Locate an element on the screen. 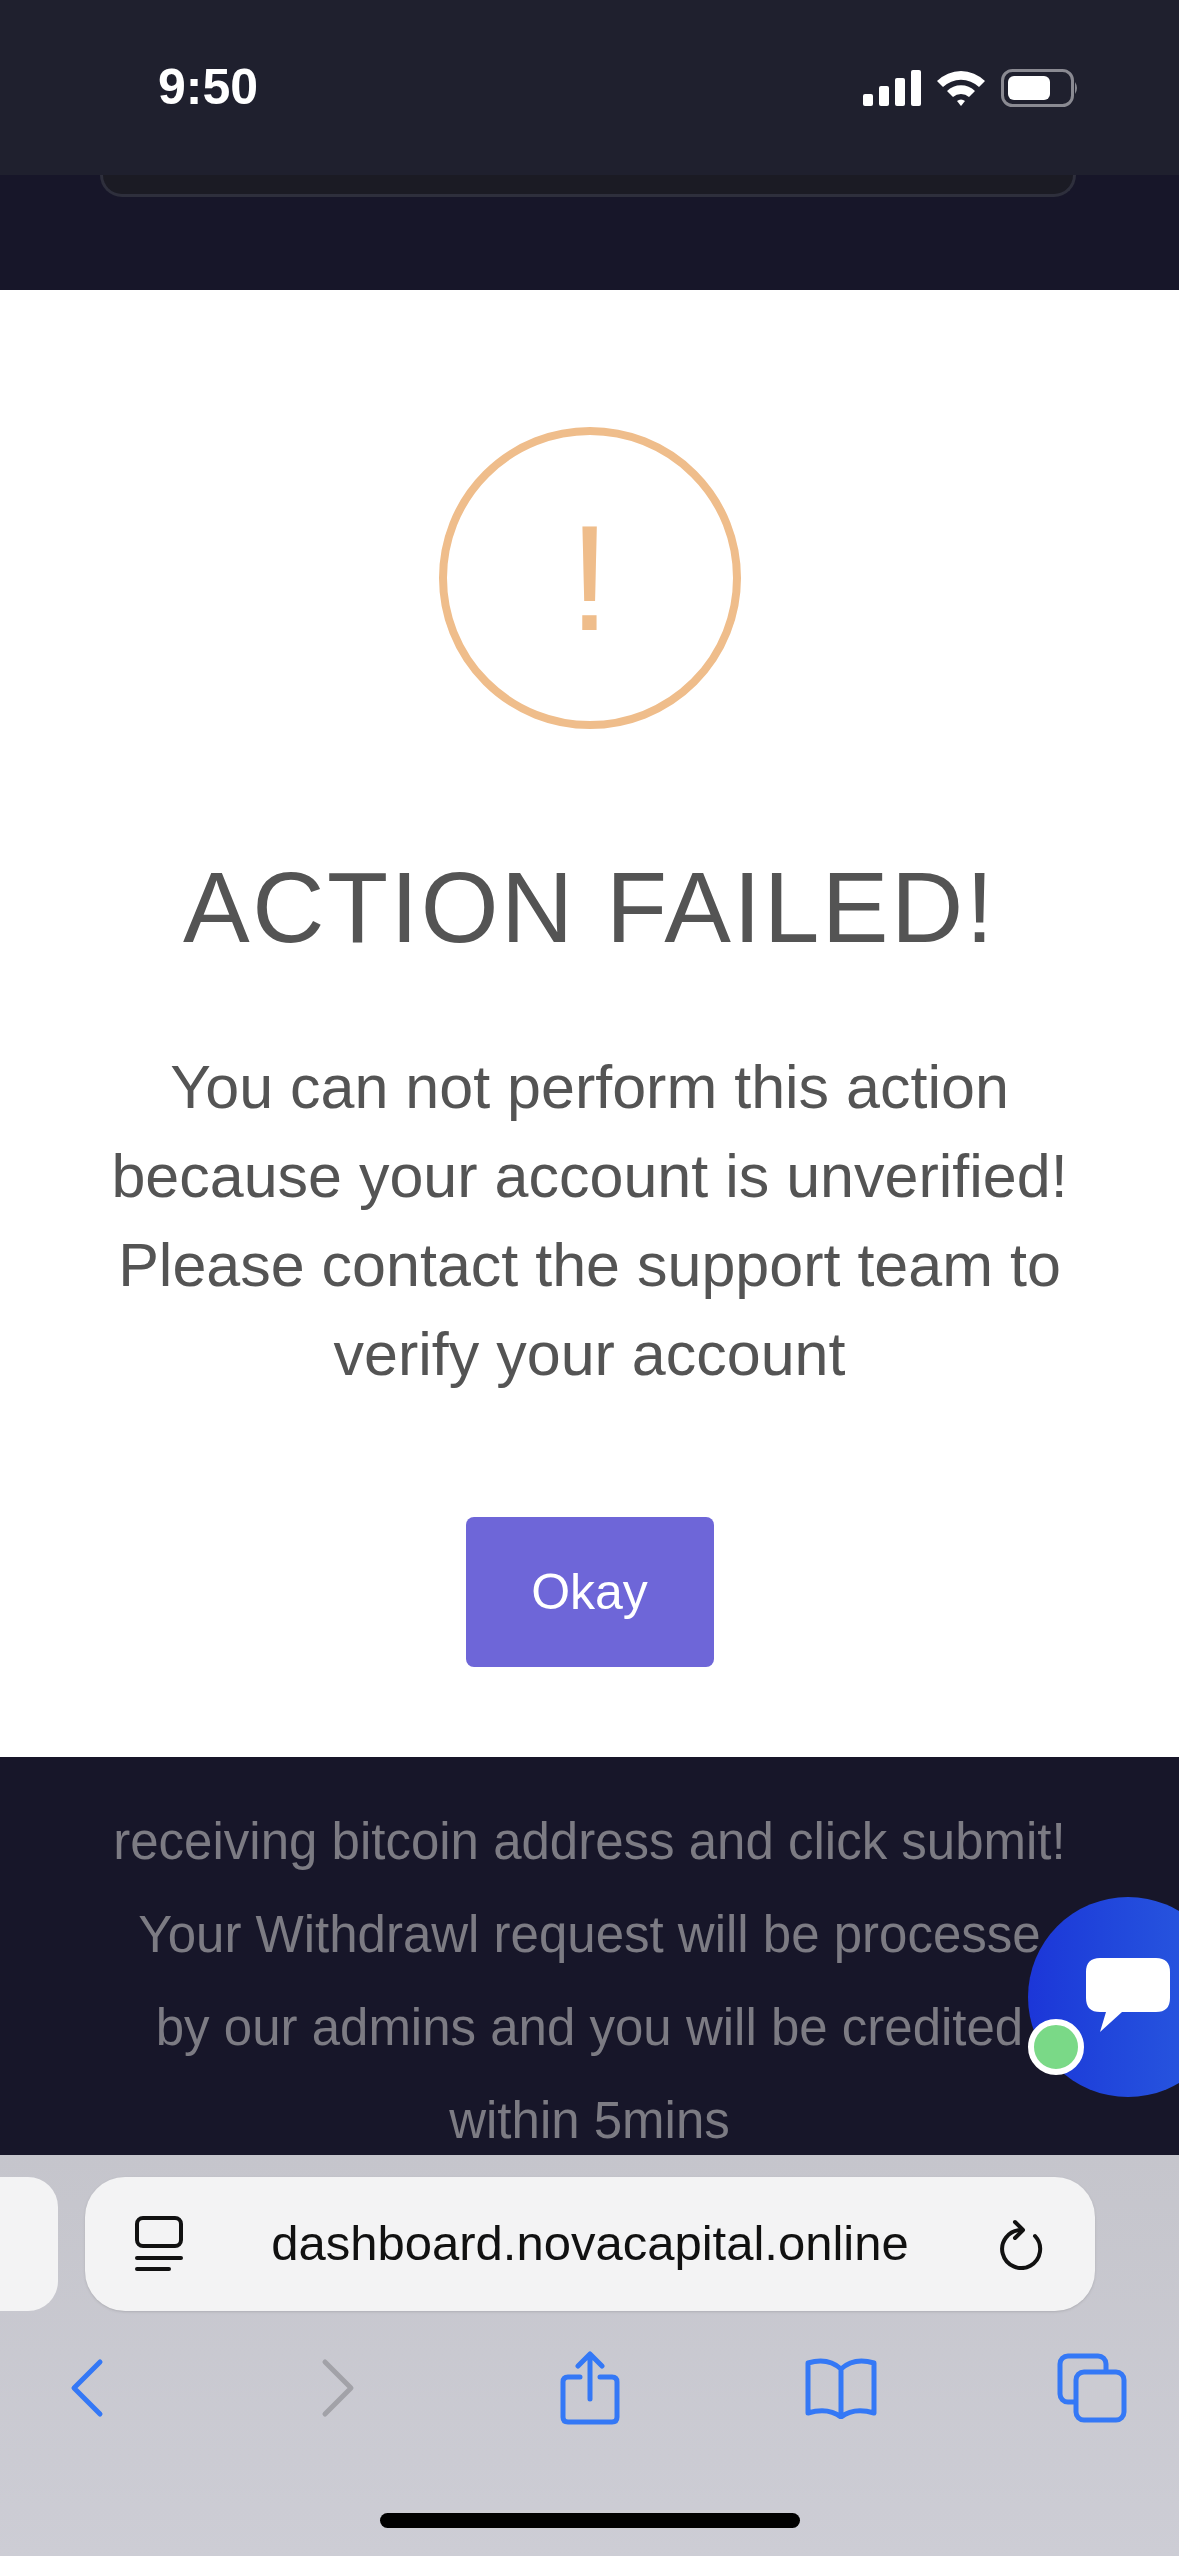  notice-text: by our admins and you will be credited is located at coordinates (589, 2028).